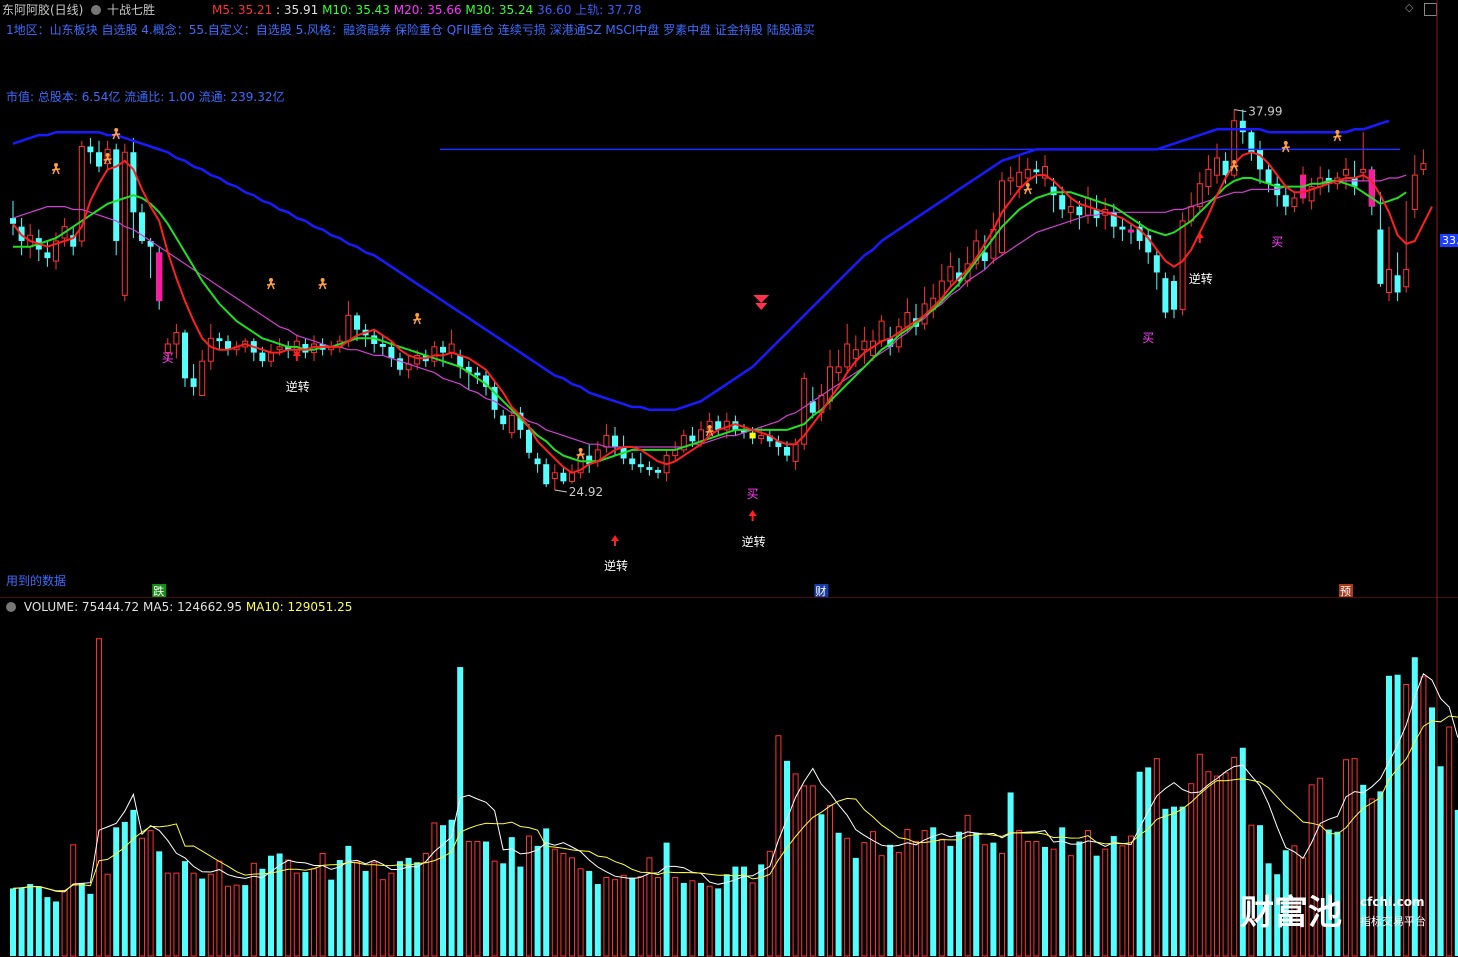 This screenshot has height=957, width=1458. I want to click on warning-icon, so click(761, 302).